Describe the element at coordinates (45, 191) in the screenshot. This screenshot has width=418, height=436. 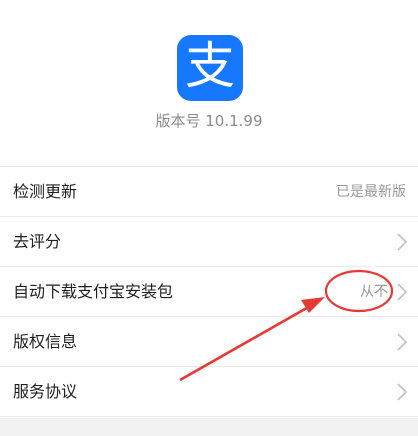
I see `settings-item-label: 检测更新` at that location.